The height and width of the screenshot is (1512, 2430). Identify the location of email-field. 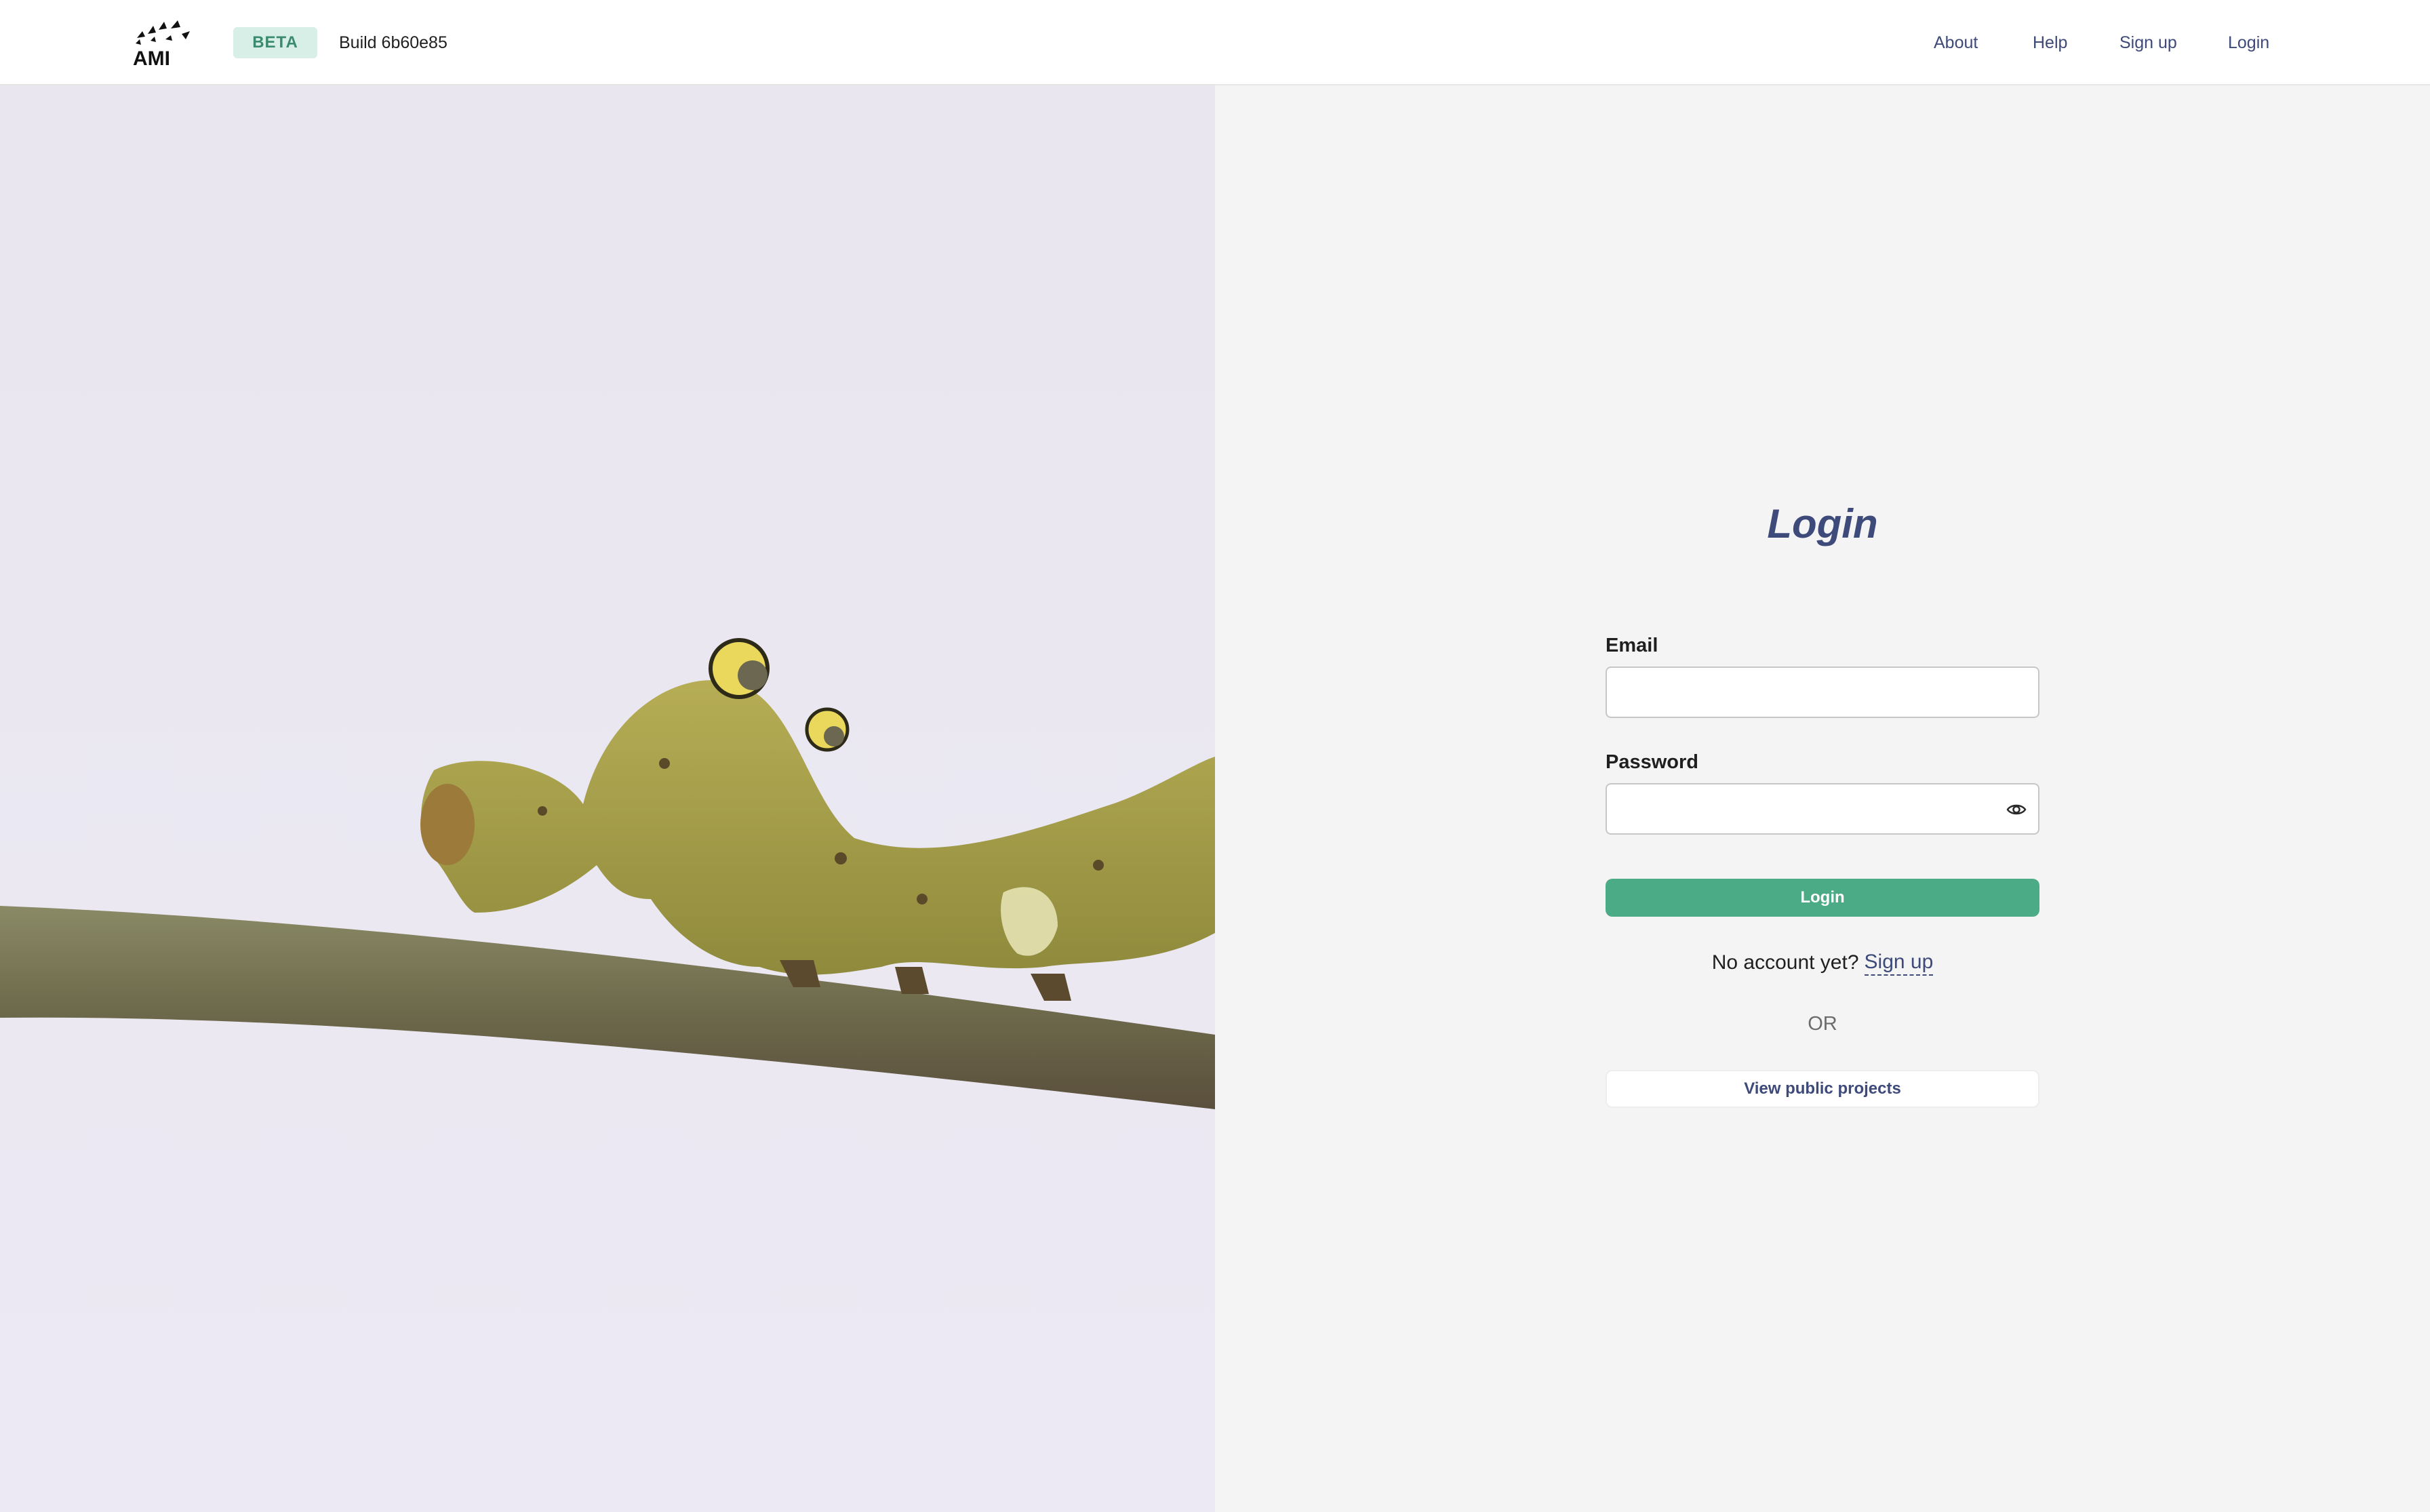
(1823, 692).